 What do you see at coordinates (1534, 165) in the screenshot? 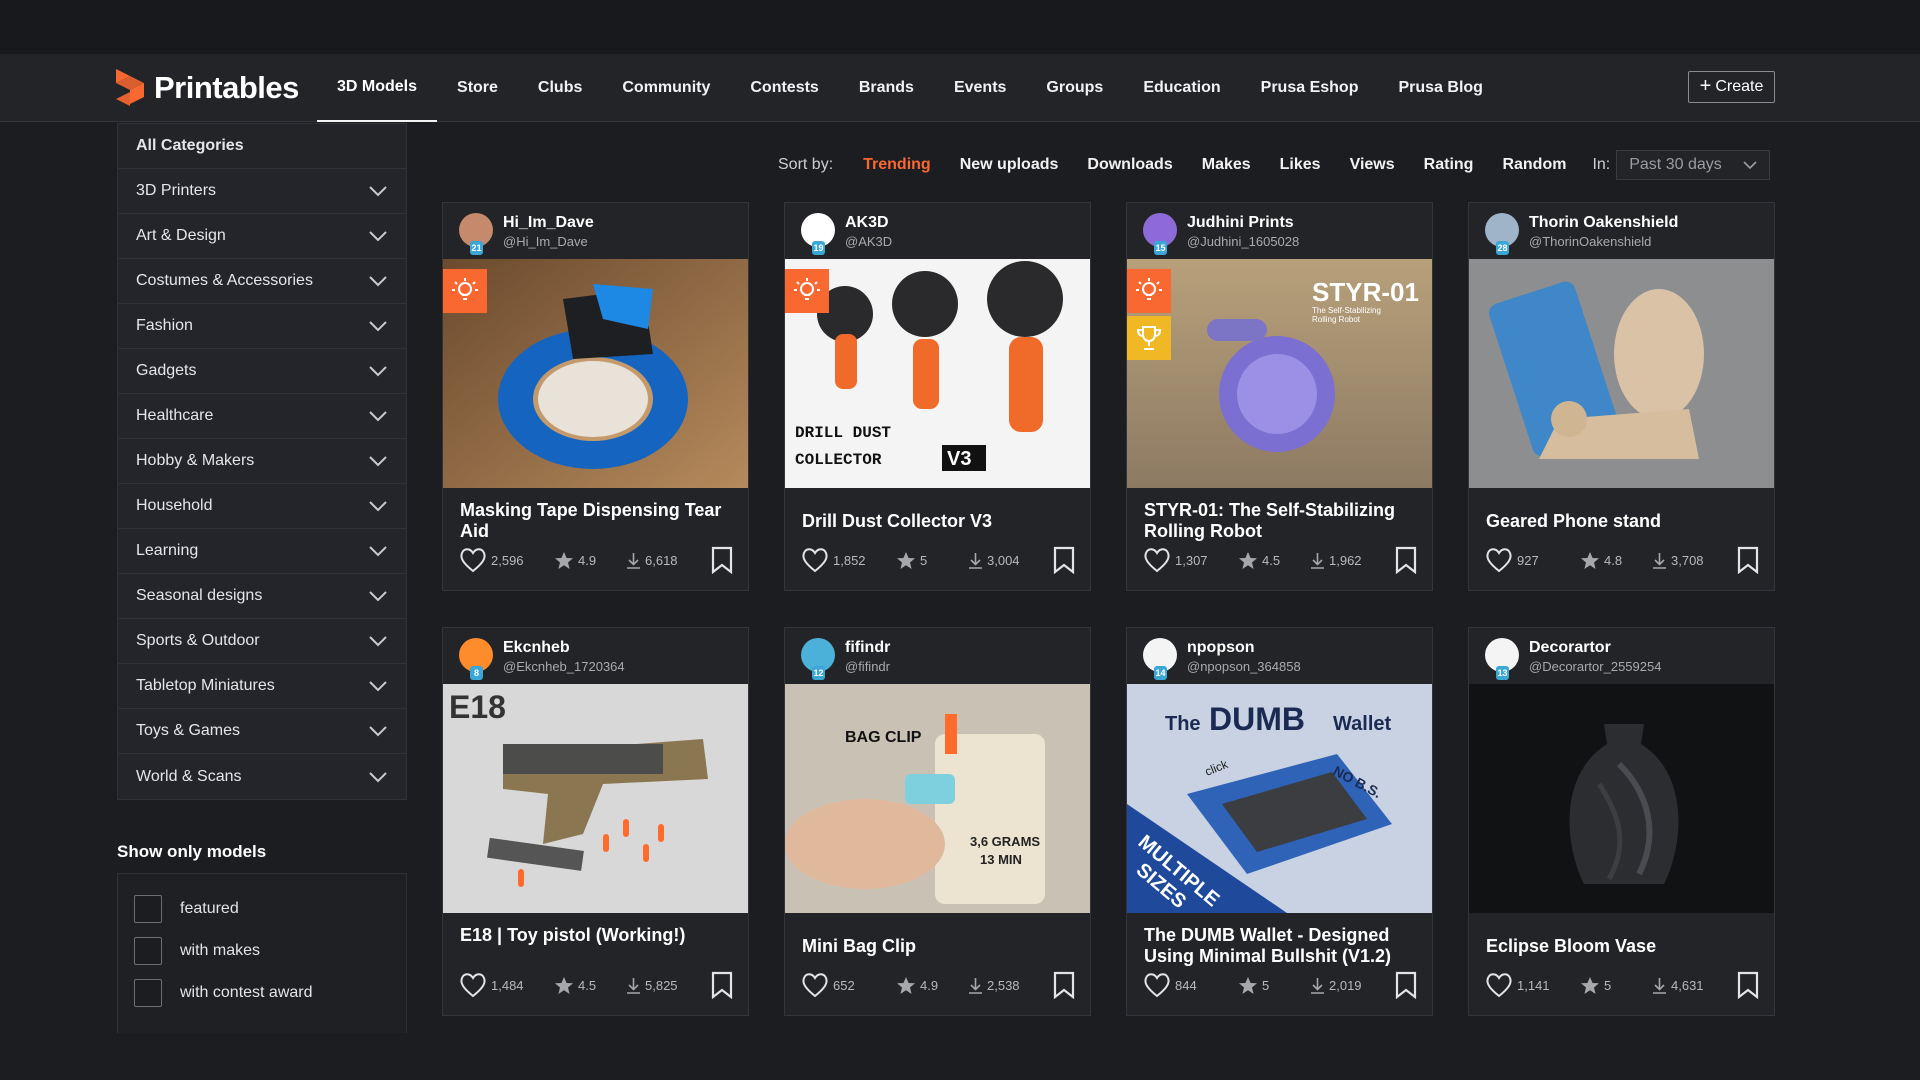
I see `sort-option-random: Random` at bounding box center [1534, 165].